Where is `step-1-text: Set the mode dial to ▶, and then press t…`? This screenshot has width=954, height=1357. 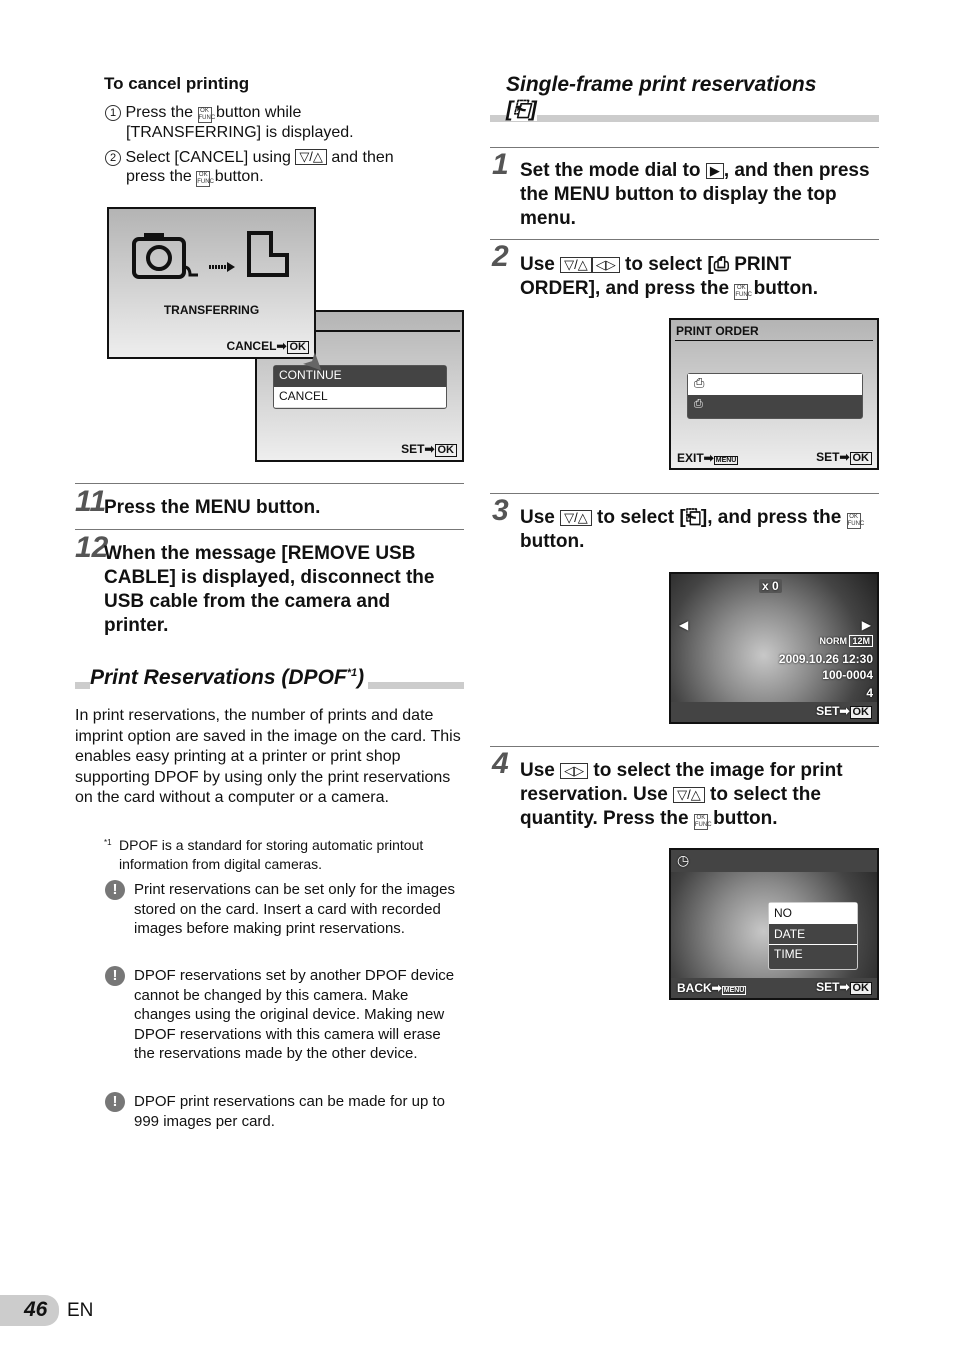 step-1-text: Set the mode dial to ▶, and then press t… is located at coordinates (695, 194).